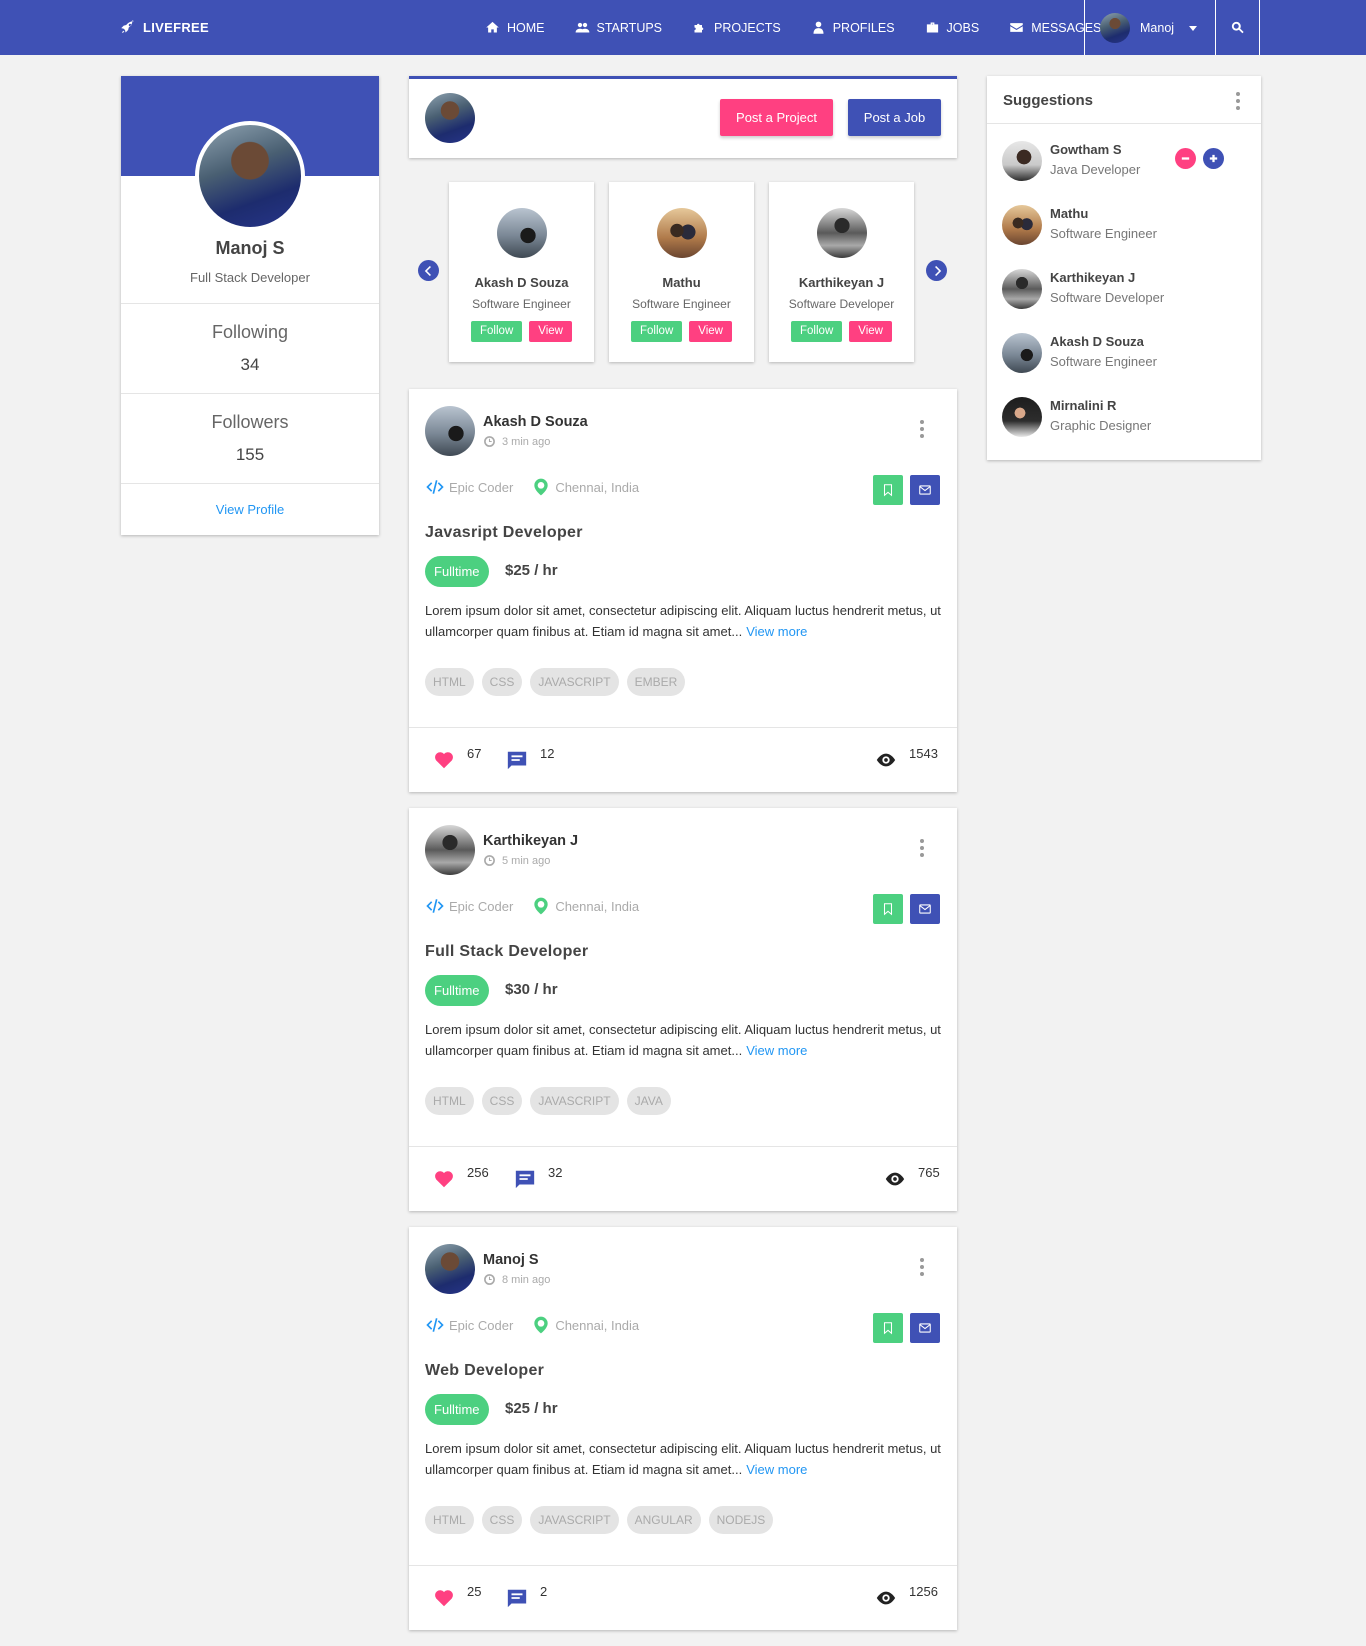 Image resolution: width=1366 pixels, height=1646 pixels. I want to click on bookmark-icon, so click(888, 490).